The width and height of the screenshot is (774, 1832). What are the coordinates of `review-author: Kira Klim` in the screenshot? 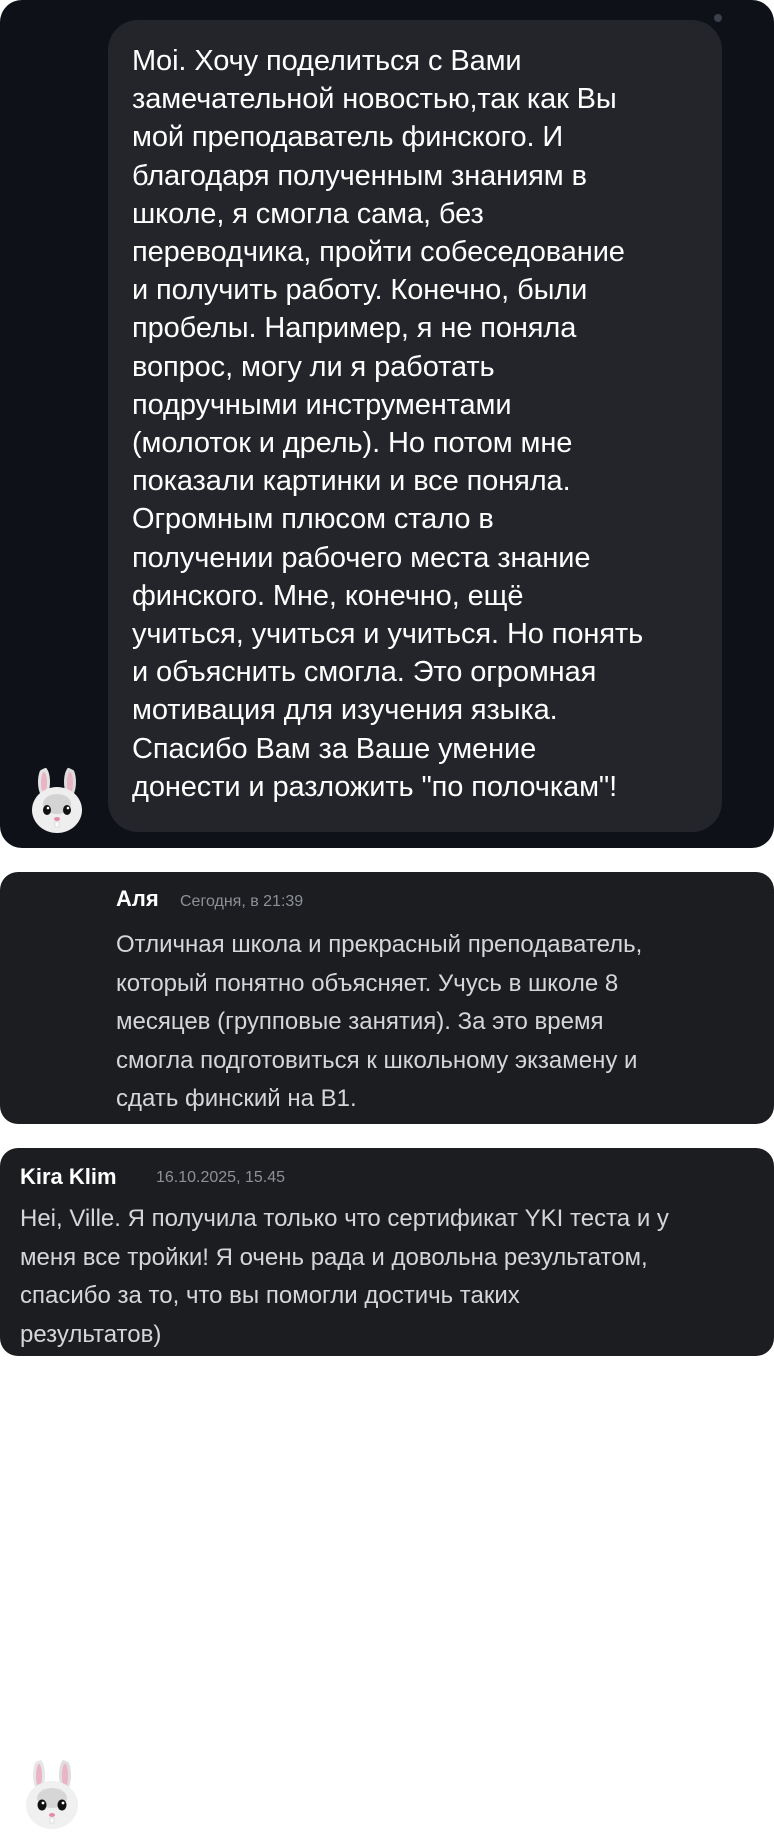 It's located at (68, 1177).